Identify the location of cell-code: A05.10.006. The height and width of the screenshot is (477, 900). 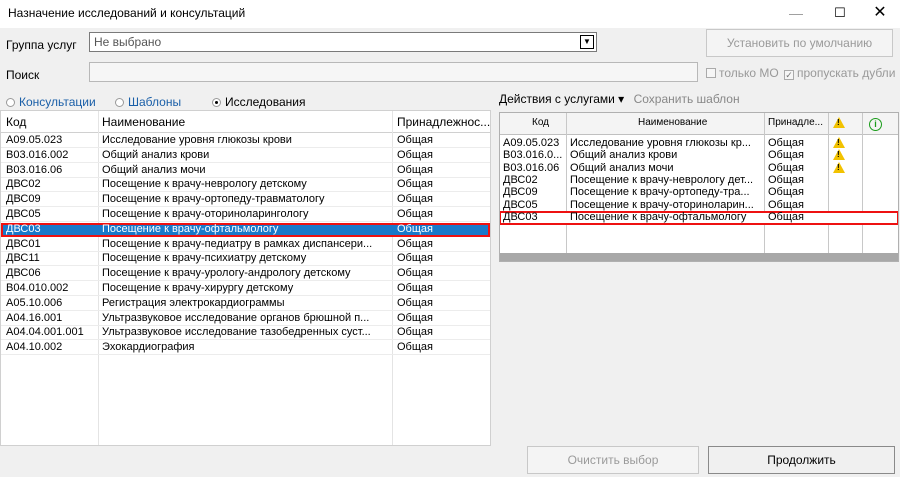
(34, 302).